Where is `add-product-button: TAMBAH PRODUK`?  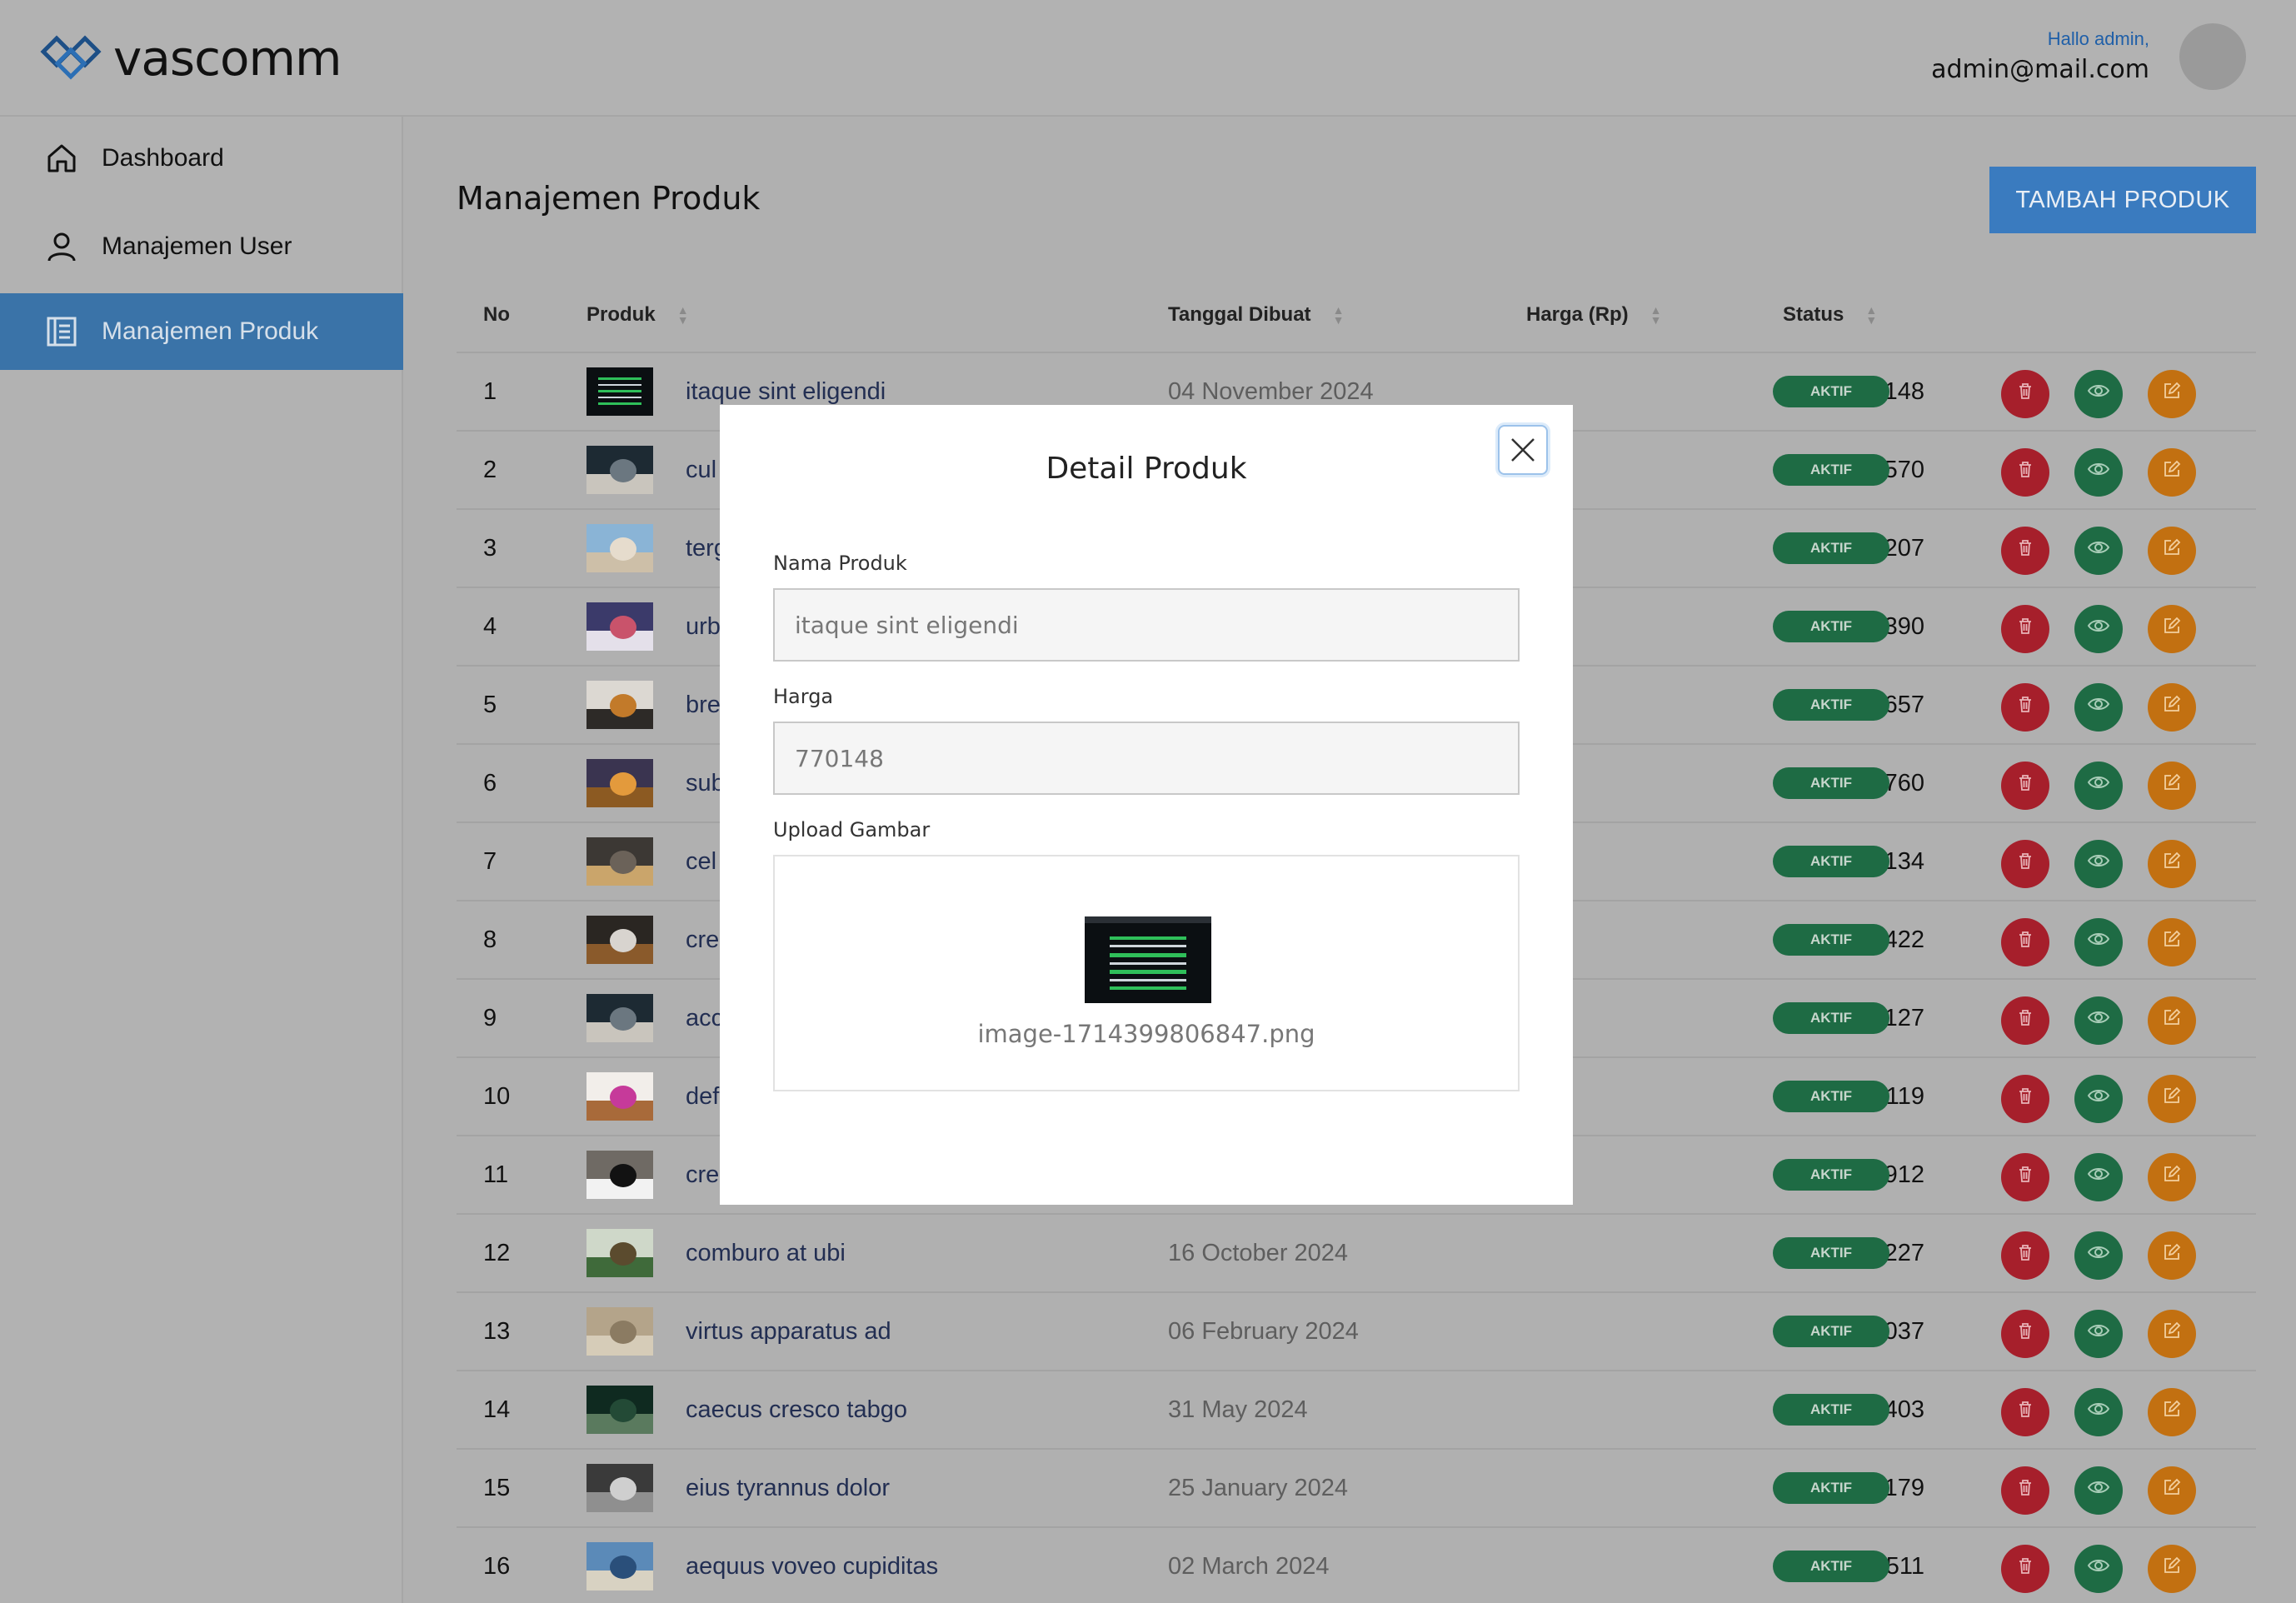
add-product-button: TAMBAH PRODUK is located at coordinates (2122, 200).